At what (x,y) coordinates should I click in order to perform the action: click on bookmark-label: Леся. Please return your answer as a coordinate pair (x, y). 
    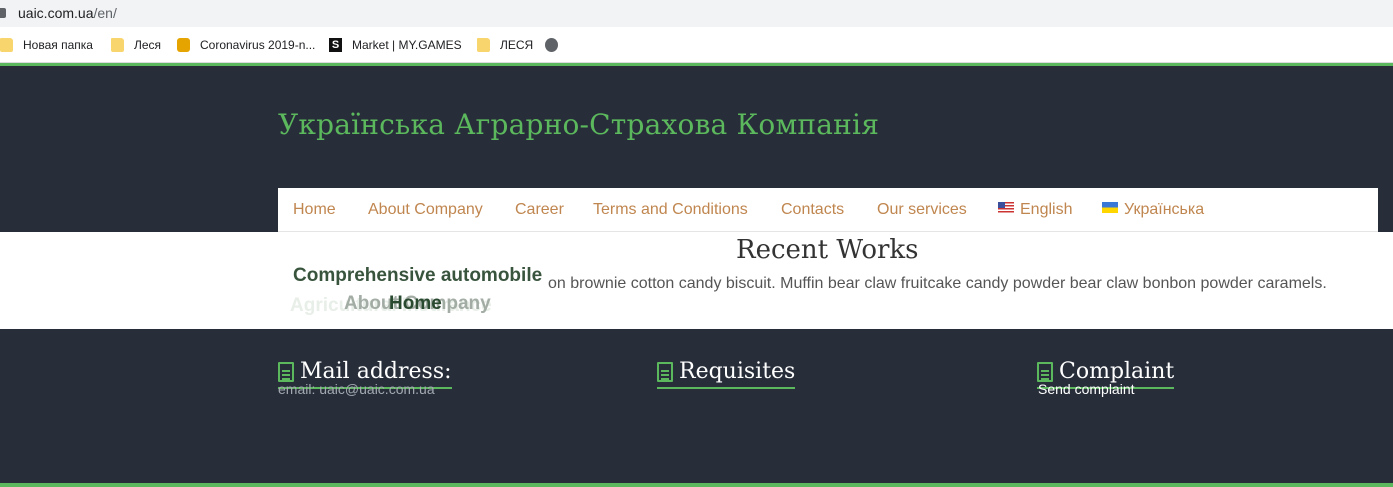
    Looking at the image, I should click on (148, 45).